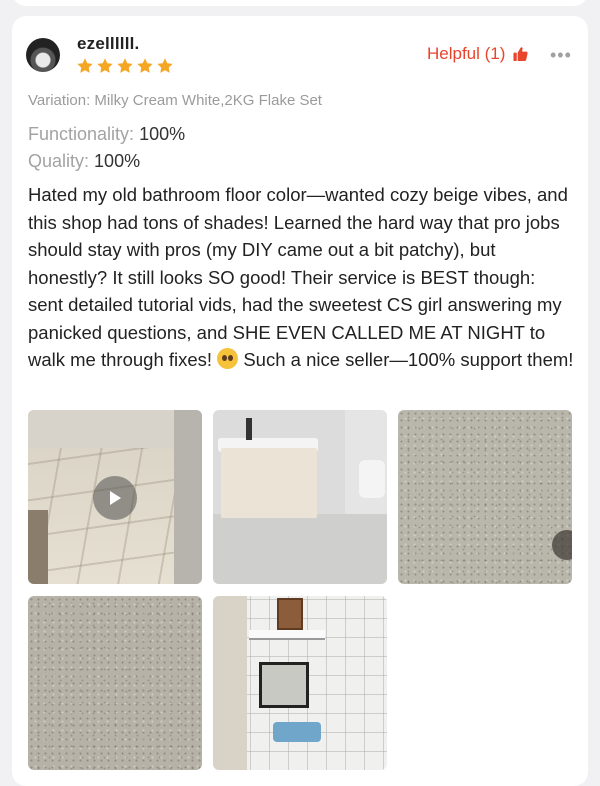 The width and height of the screenshot is (600, 786). I want to click on vanity-cabinet, so click(269, 483).